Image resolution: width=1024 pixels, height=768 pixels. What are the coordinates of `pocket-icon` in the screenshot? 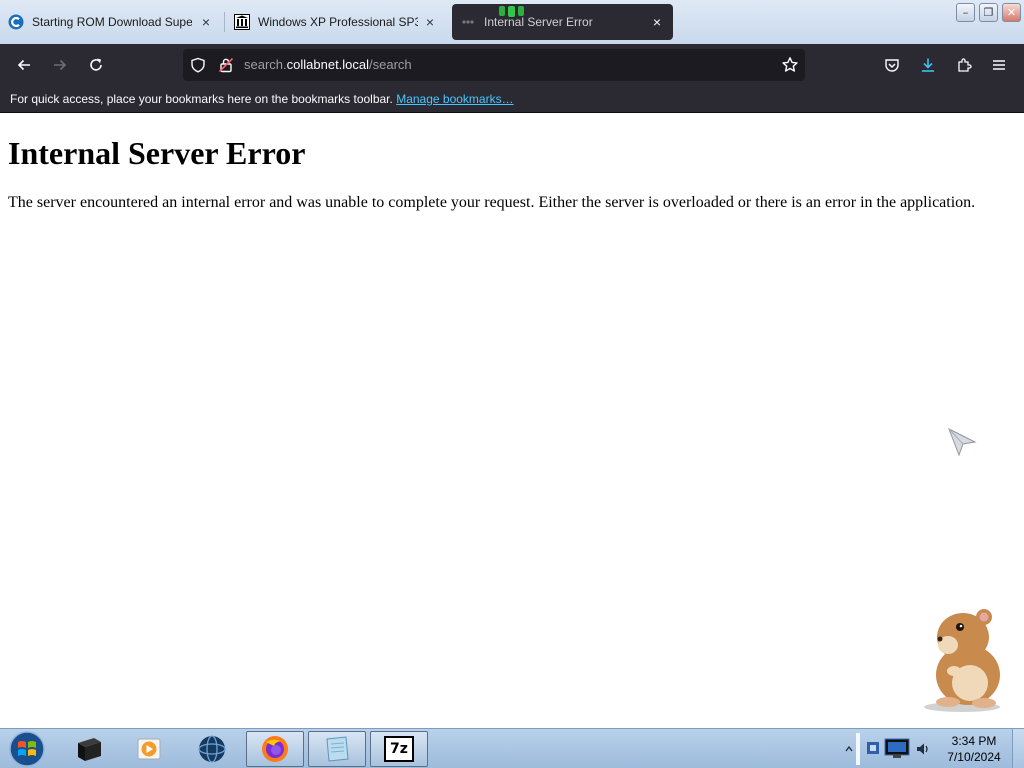 It's located at (892, 65).